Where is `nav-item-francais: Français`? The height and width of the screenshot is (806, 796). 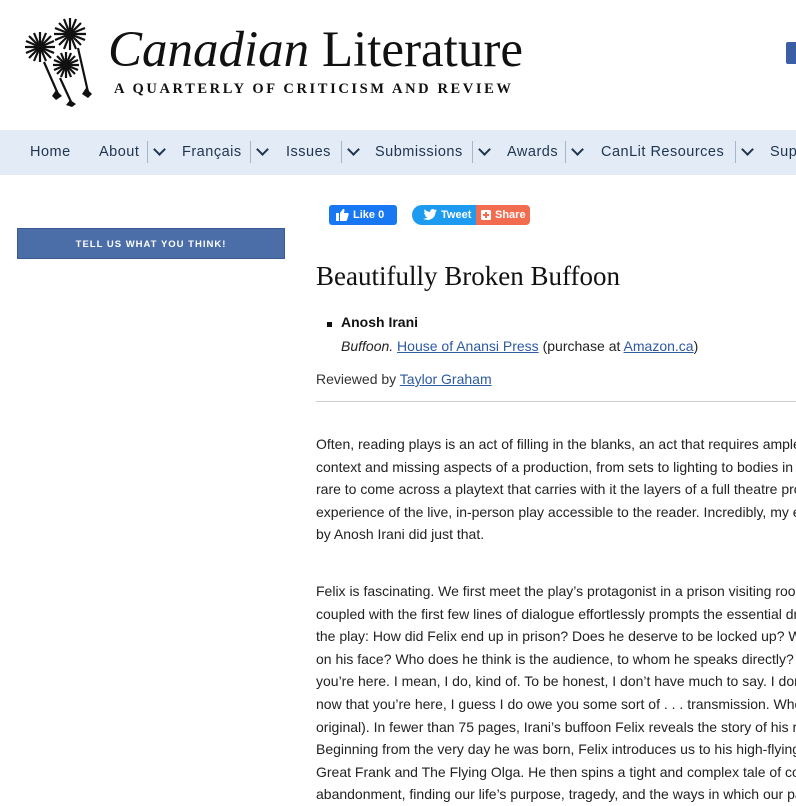
nav-item-francais: Français is located at coordinates (212, 152).